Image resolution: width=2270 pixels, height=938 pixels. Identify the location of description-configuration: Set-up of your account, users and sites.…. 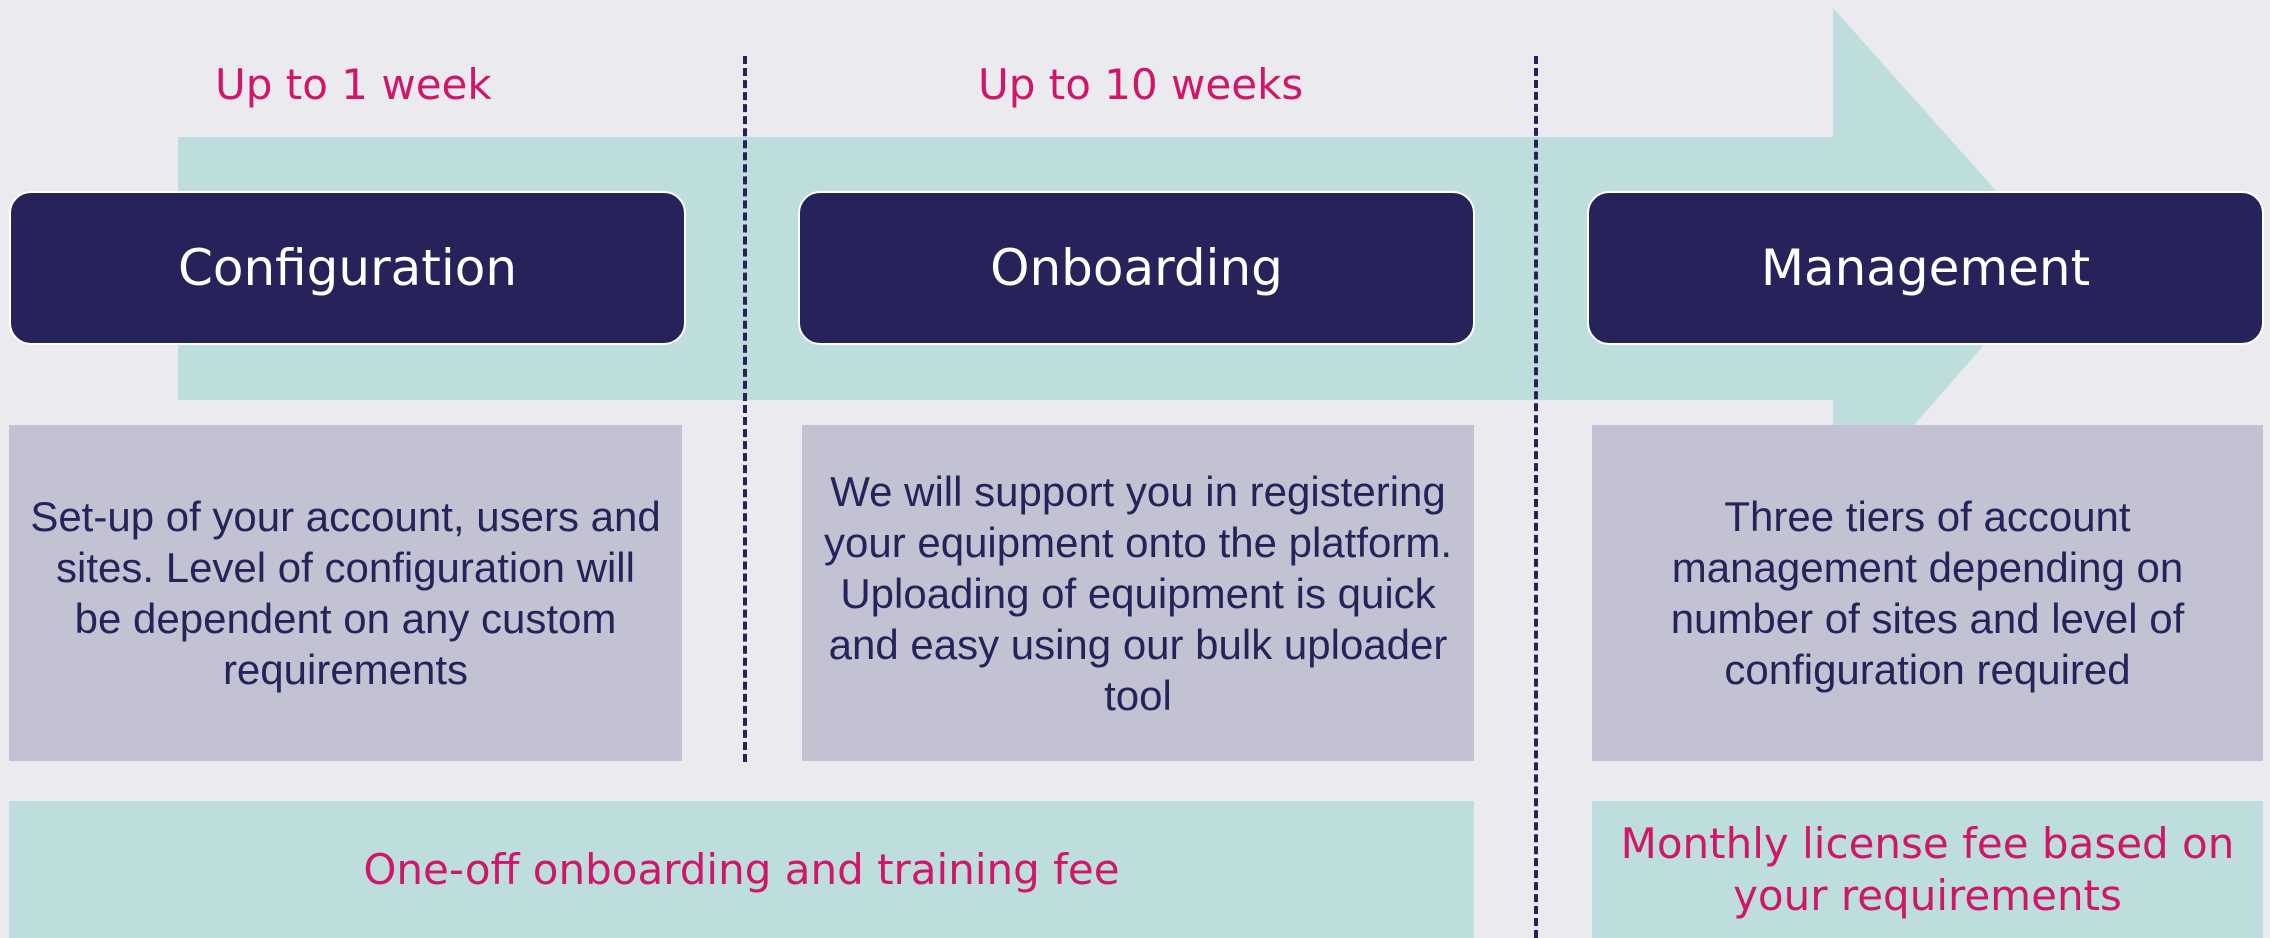
(345, 593).